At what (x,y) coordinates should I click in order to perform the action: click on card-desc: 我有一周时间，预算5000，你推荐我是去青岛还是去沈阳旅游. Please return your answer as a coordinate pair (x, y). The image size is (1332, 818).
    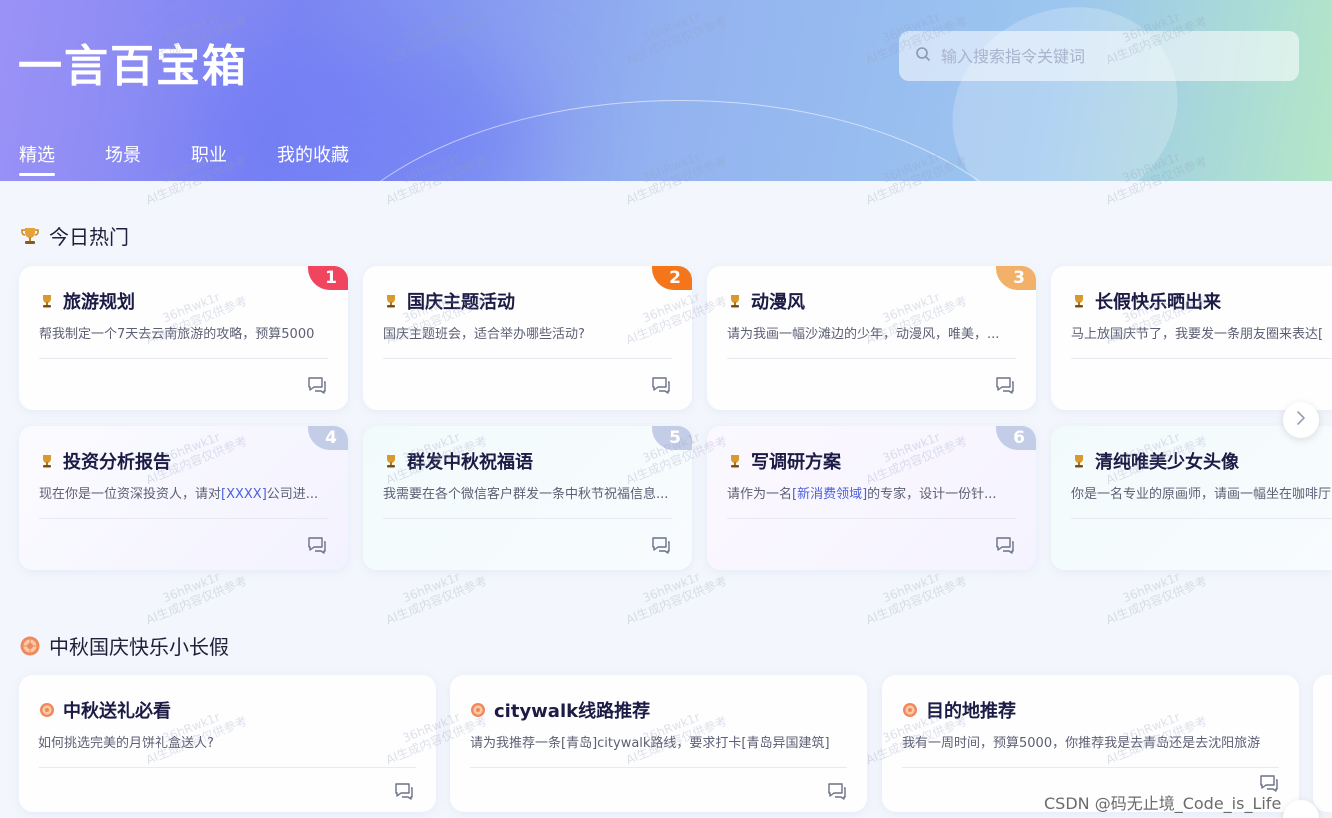
    Looking at the image, I should click on (1081, 743).